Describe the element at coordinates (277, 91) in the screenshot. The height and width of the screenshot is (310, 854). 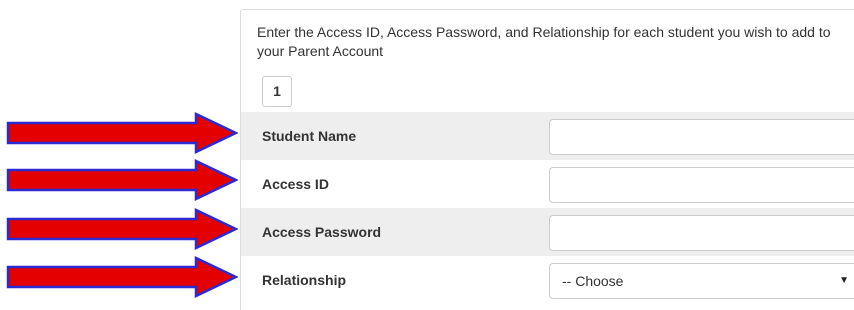
I see `student-tab-1: 1` at that location.